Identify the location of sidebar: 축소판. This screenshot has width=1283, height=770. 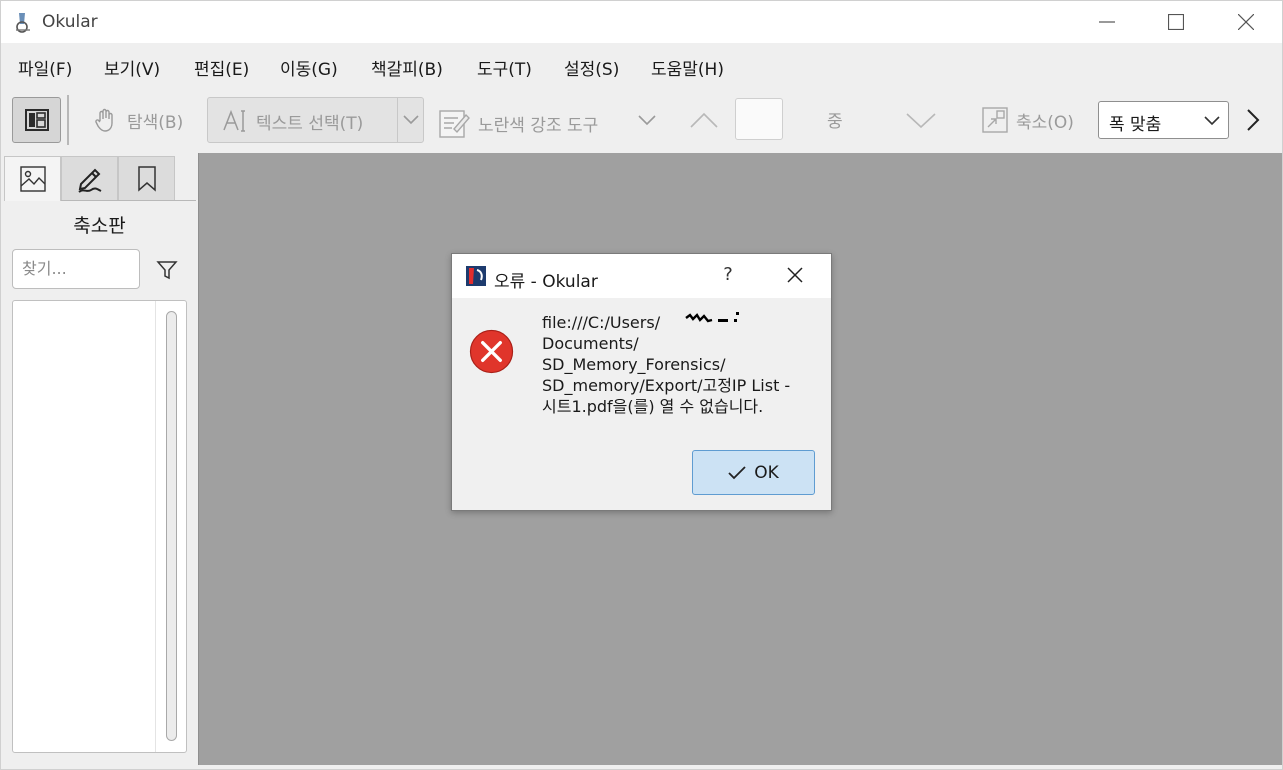
(99, 459).